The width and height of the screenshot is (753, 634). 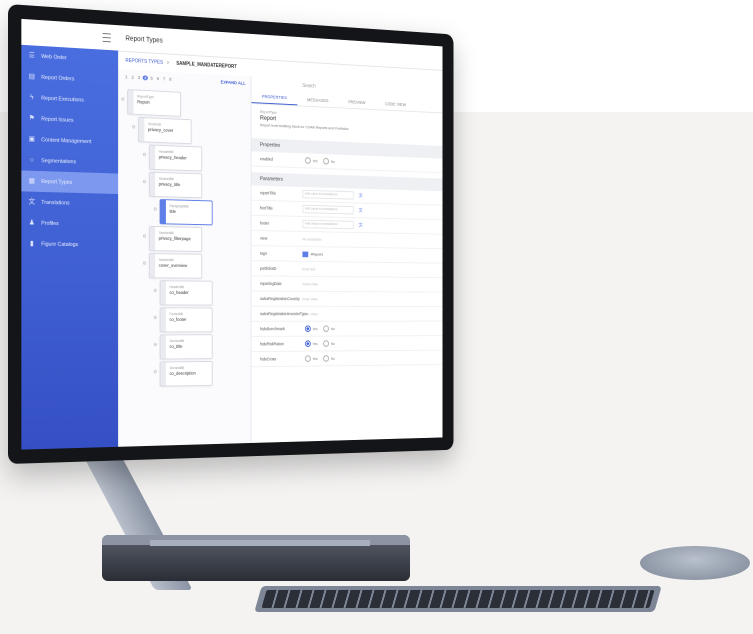 What do you see at coordinates (145, 77) in the screenshot?
I see `page-number: 4` at bounding box center [145, 77].